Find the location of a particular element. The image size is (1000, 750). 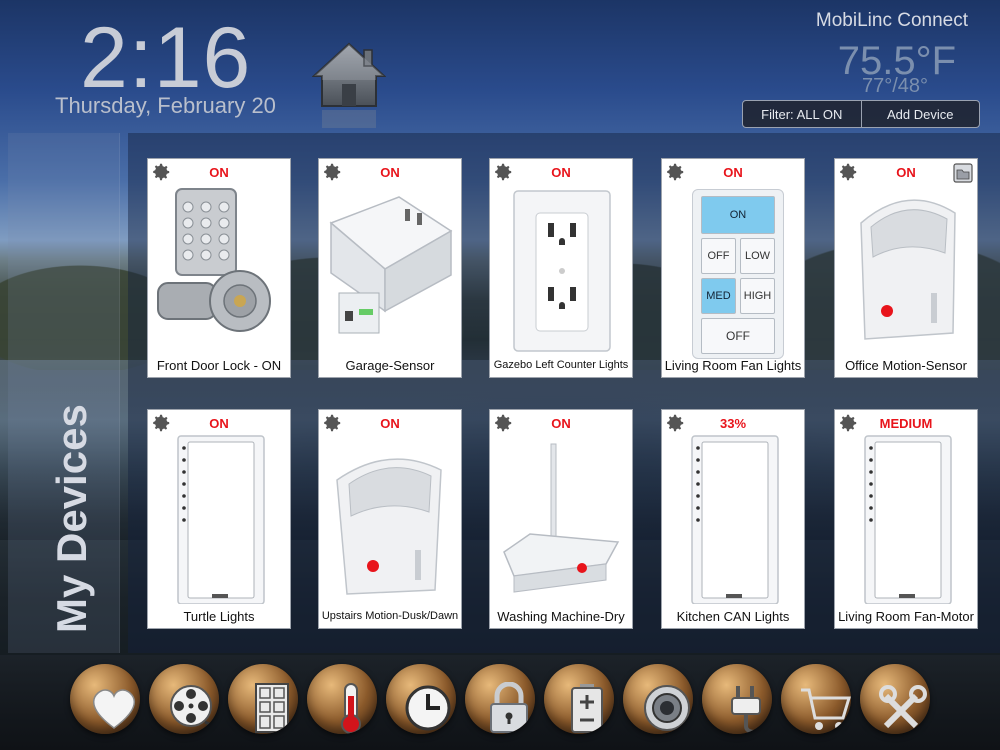

clock-time: 2:16 is located at coordinates (166, 58).